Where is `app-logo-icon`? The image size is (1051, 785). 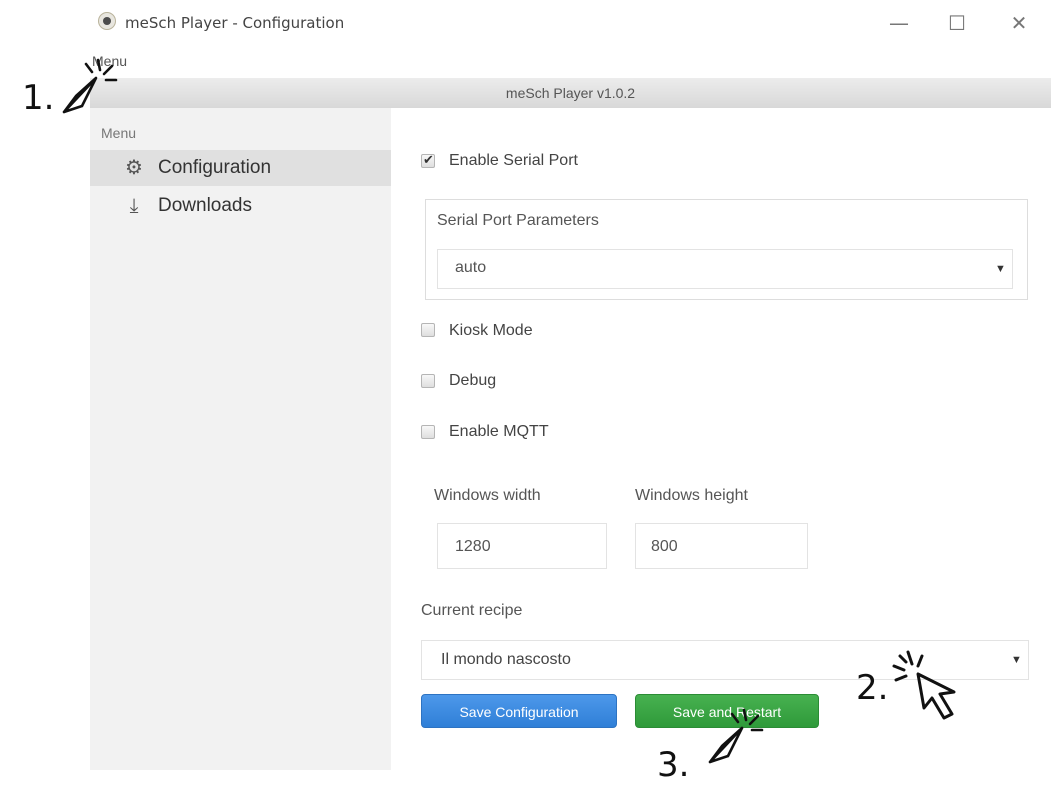 app-logo-icon is located at coordinates (107, 21).